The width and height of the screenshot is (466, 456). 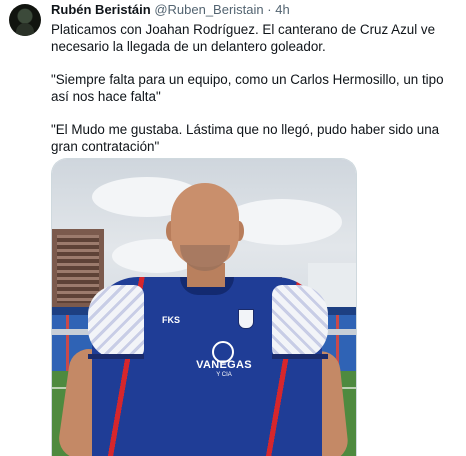 What do you see at coordinates (246, 319) in the screenshot?
I see `shirt-crest-icon` at bounding box center [246, 319].